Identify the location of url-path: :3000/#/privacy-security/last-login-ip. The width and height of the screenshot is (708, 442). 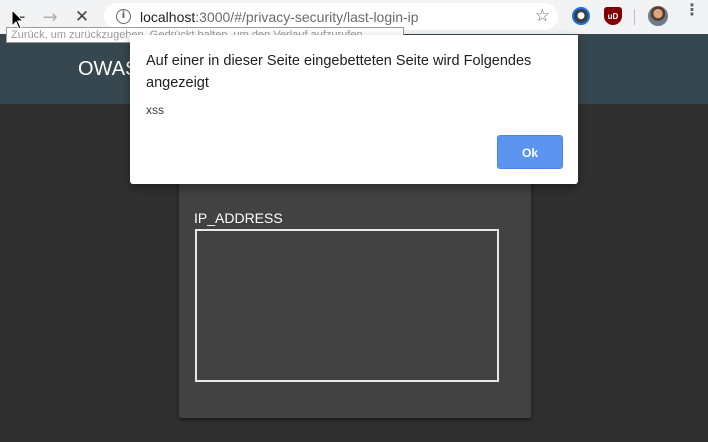
(307, 17).